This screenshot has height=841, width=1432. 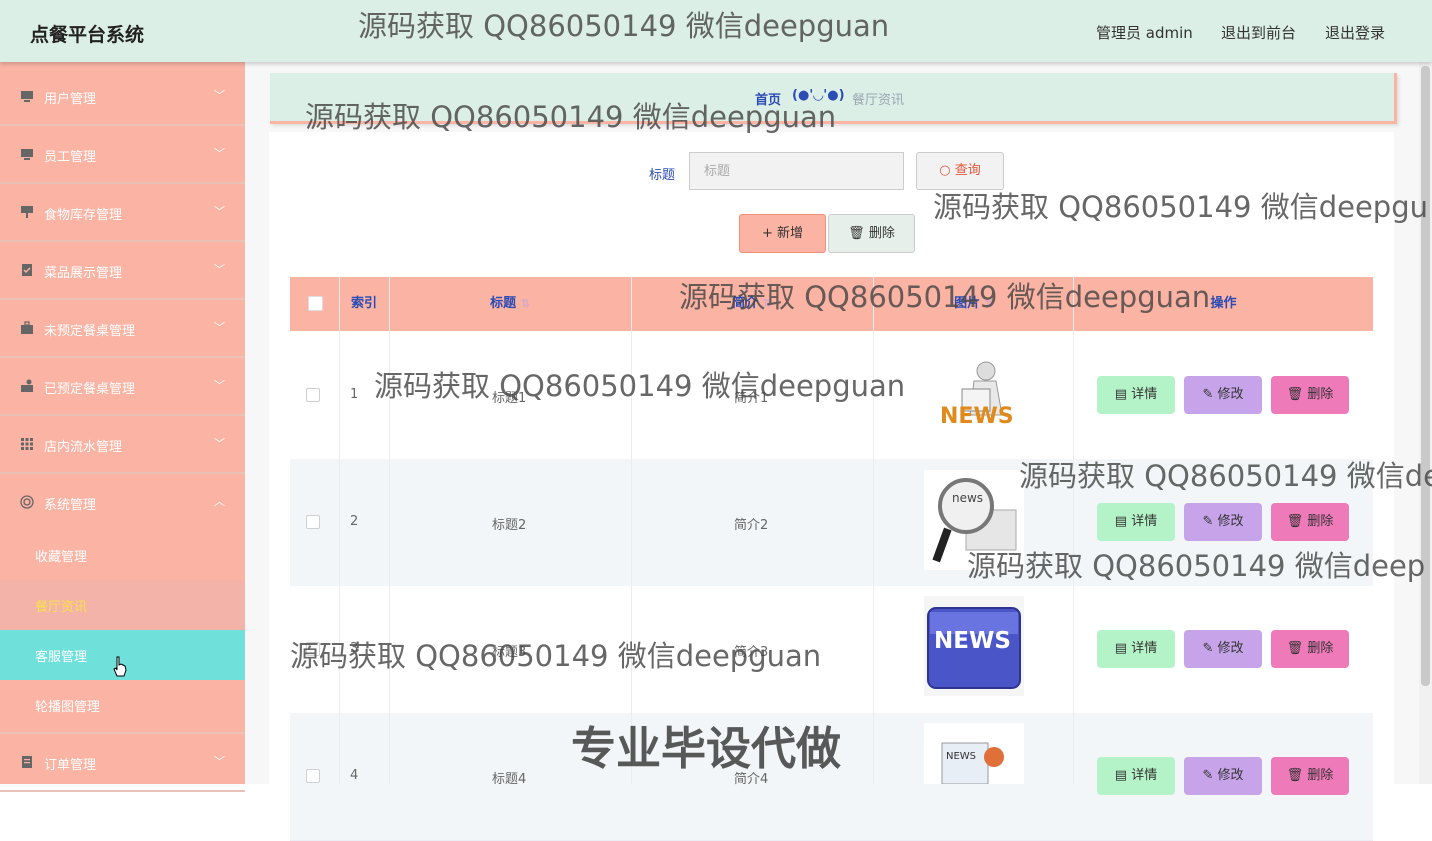 I want to click on sidebar-subitem-label: 收藏管理, so click(x=61, y=557).